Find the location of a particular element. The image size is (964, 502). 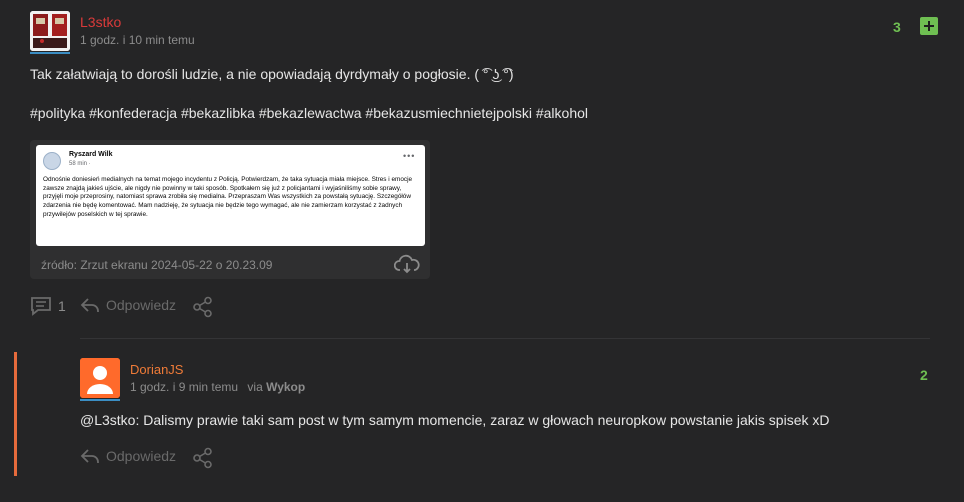

comment-icon is located at coordinates (41, 306).